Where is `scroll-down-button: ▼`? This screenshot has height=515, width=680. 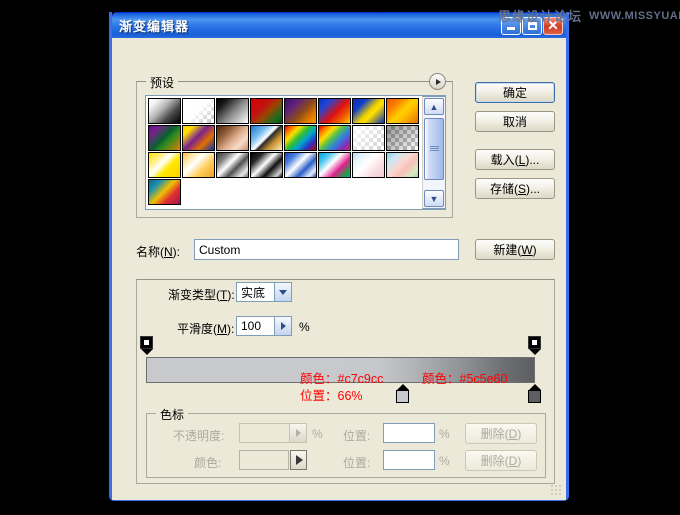 scroll-down-button: ▼ is located at coordinates (434, 198).